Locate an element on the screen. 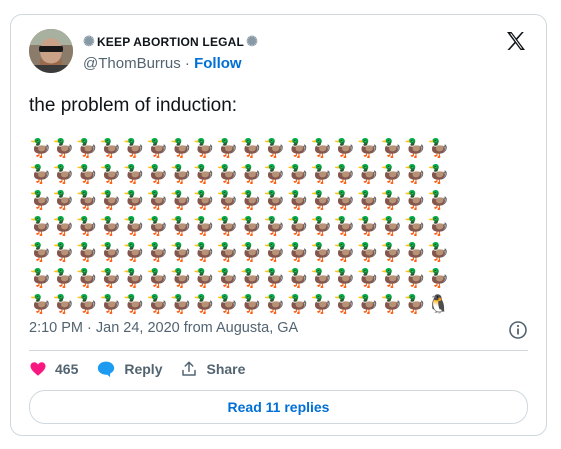 The width and height of the screenshot is (561, 449). like-button: 465 is located at coordinates (53, 369).